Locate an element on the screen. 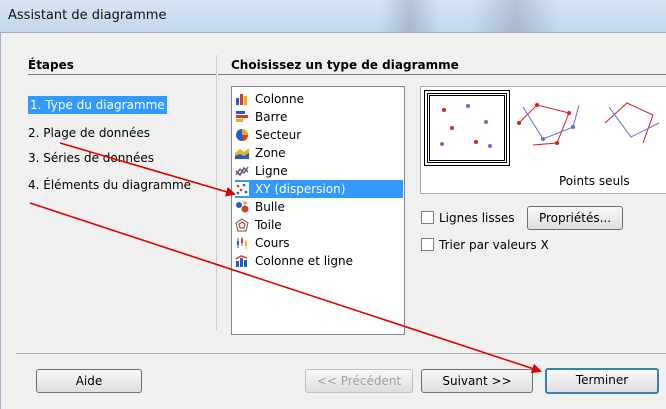 The height and width of the screenshot is (409, 666). chart-type-label: Toile is located at coordinates (268, 225).